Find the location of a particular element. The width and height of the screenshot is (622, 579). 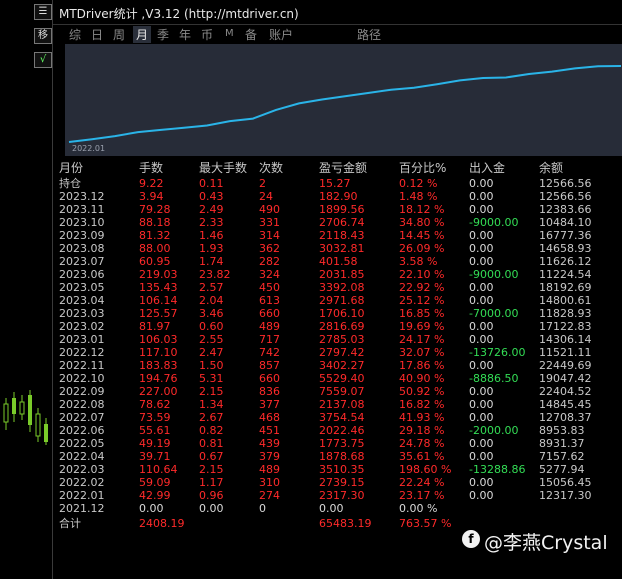

header-lots: 手数 is located at coordinates (151, 168).